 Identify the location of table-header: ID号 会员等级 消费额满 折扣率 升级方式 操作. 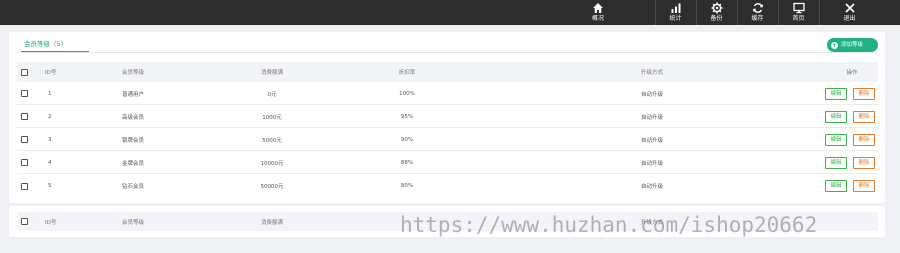
(447, 72).